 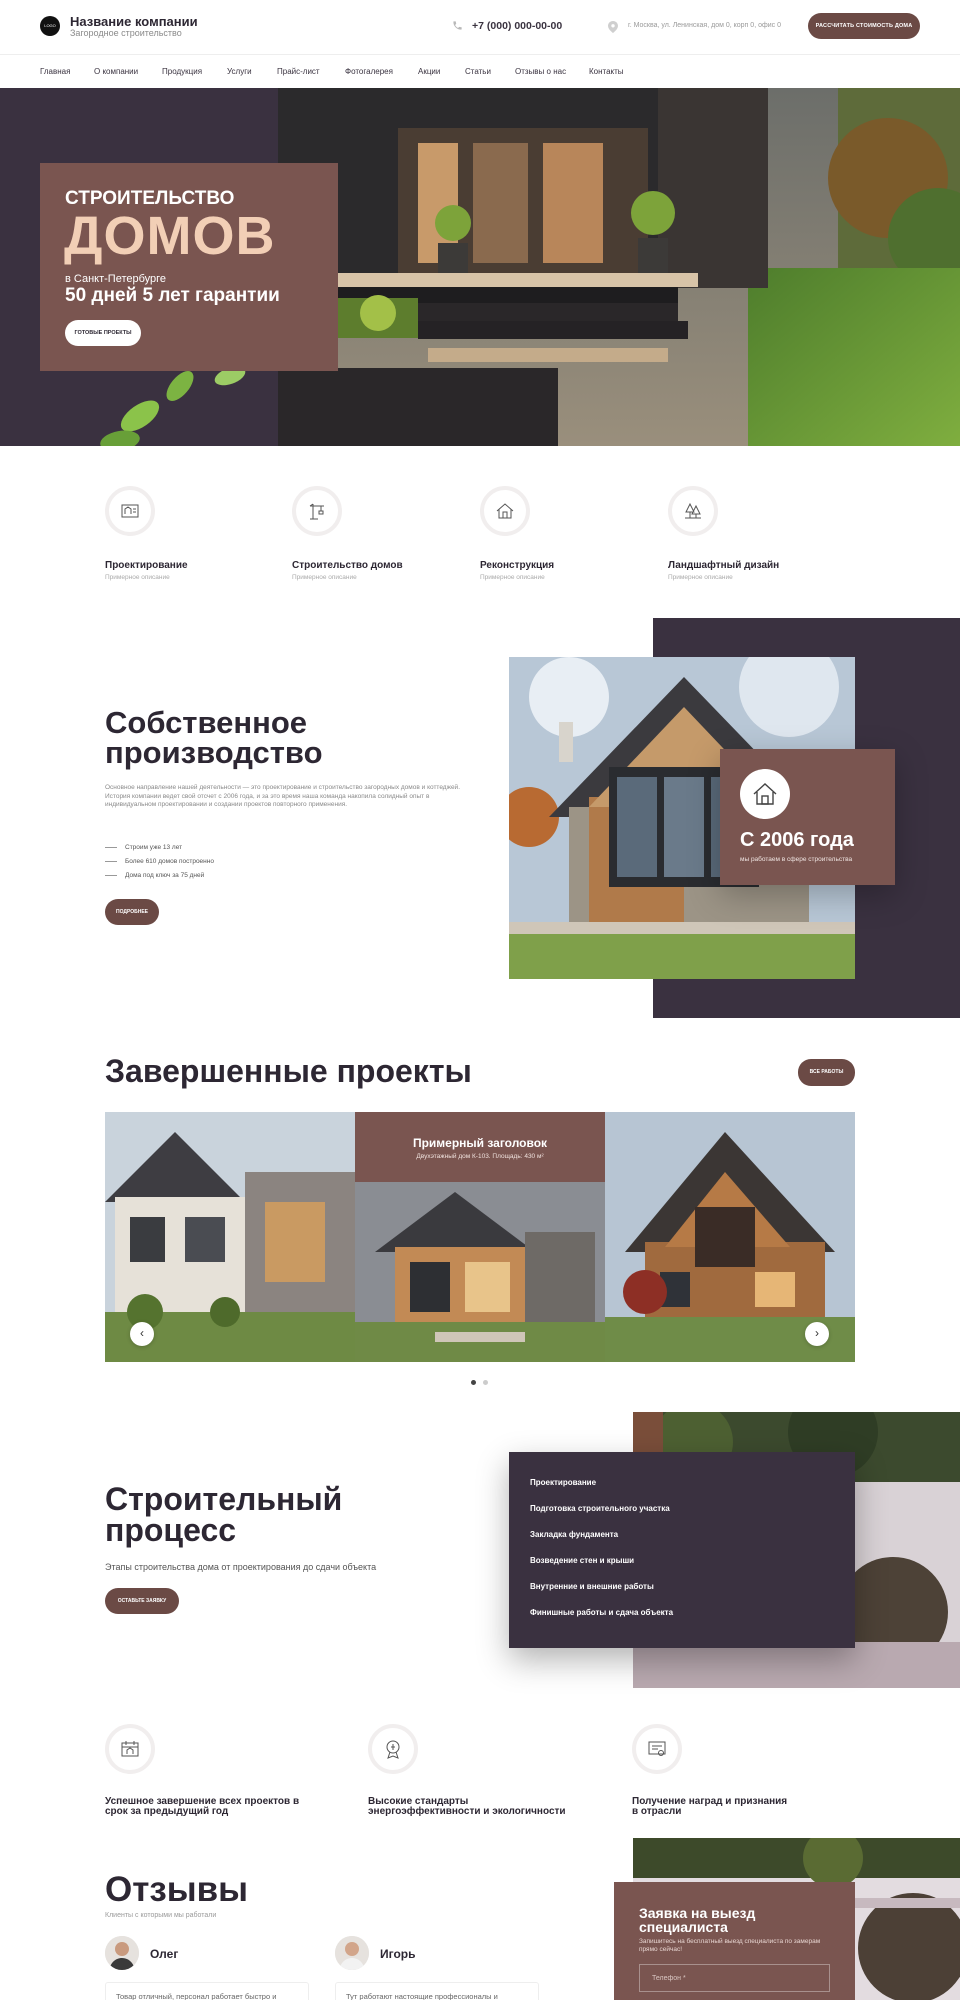 What do you see at coordinates (693, 511) in the screenshot?
I see `trees-icon` at bounding box center [693, 511].